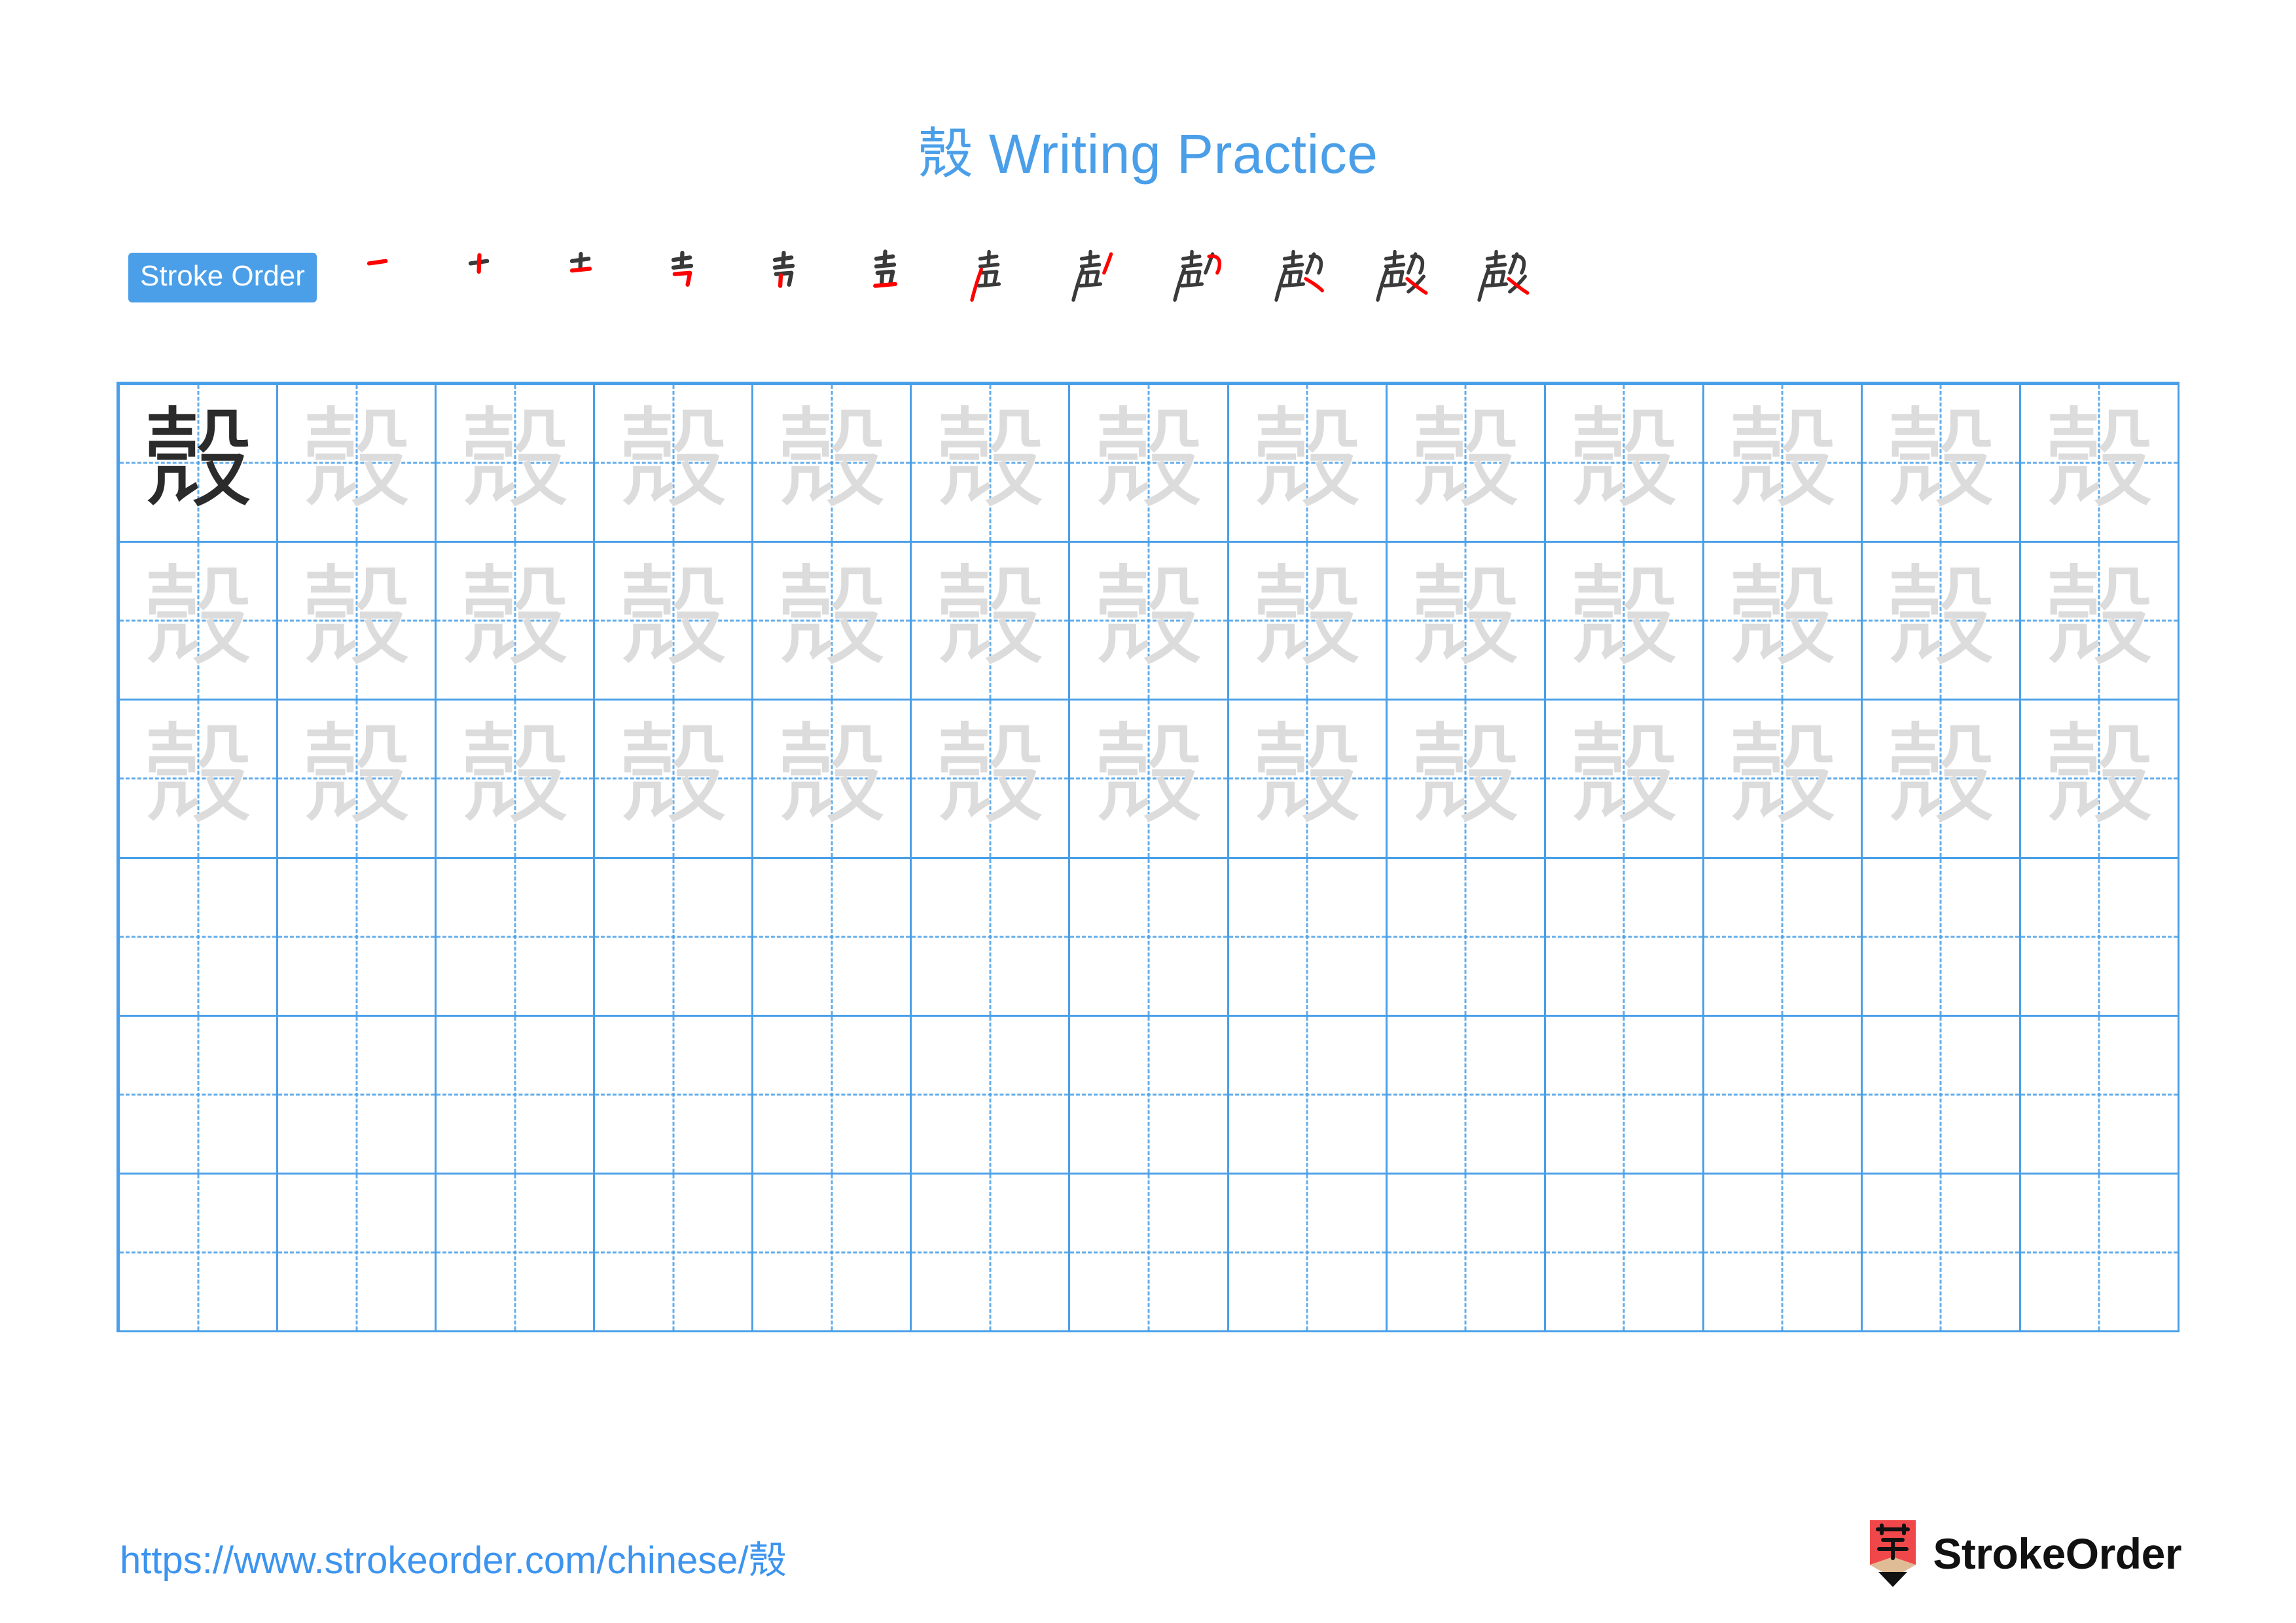 This screenshot has height=1623, width=2296. Describe the element at coordinates (453, 1556) in the screenshot. I see `source-url: https://www.strokeorder.com/chinese/殼` at that location.